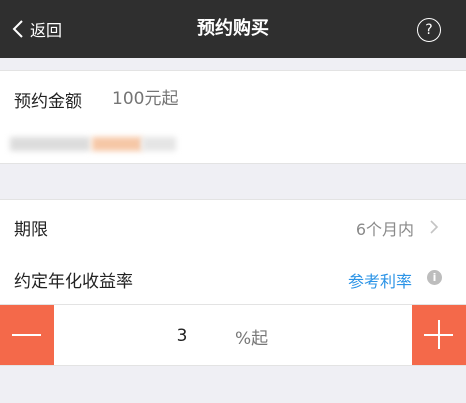  I want to click on rate-value-input, so click(182, 336).